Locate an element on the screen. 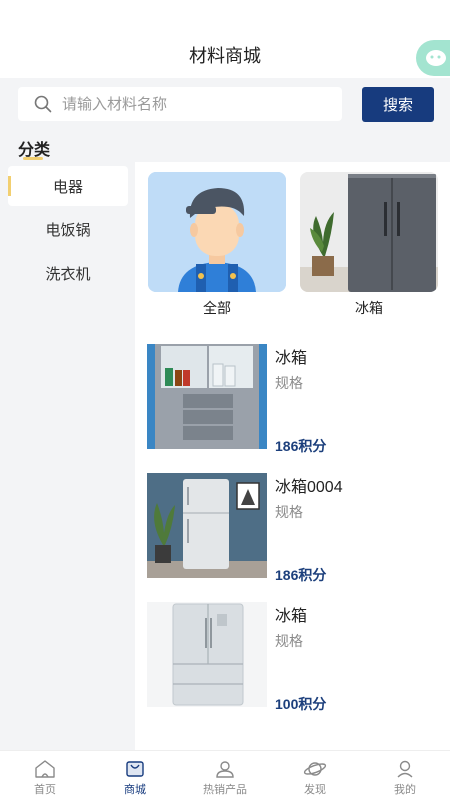  category-tile-all is located at coordinates (217, 232).